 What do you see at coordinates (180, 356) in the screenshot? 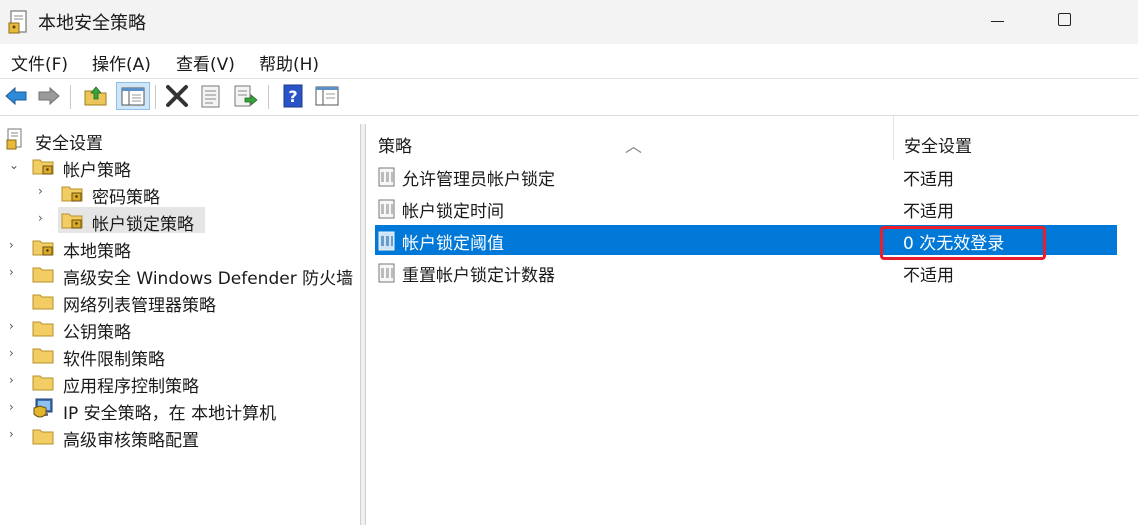
I see `tree-item-software-restriction: › 软件限制策略` at bounding box center [180, 356].